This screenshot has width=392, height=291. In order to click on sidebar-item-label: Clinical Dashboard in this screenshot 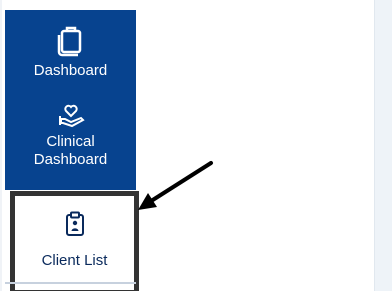, I will do `click(70, 150)`.